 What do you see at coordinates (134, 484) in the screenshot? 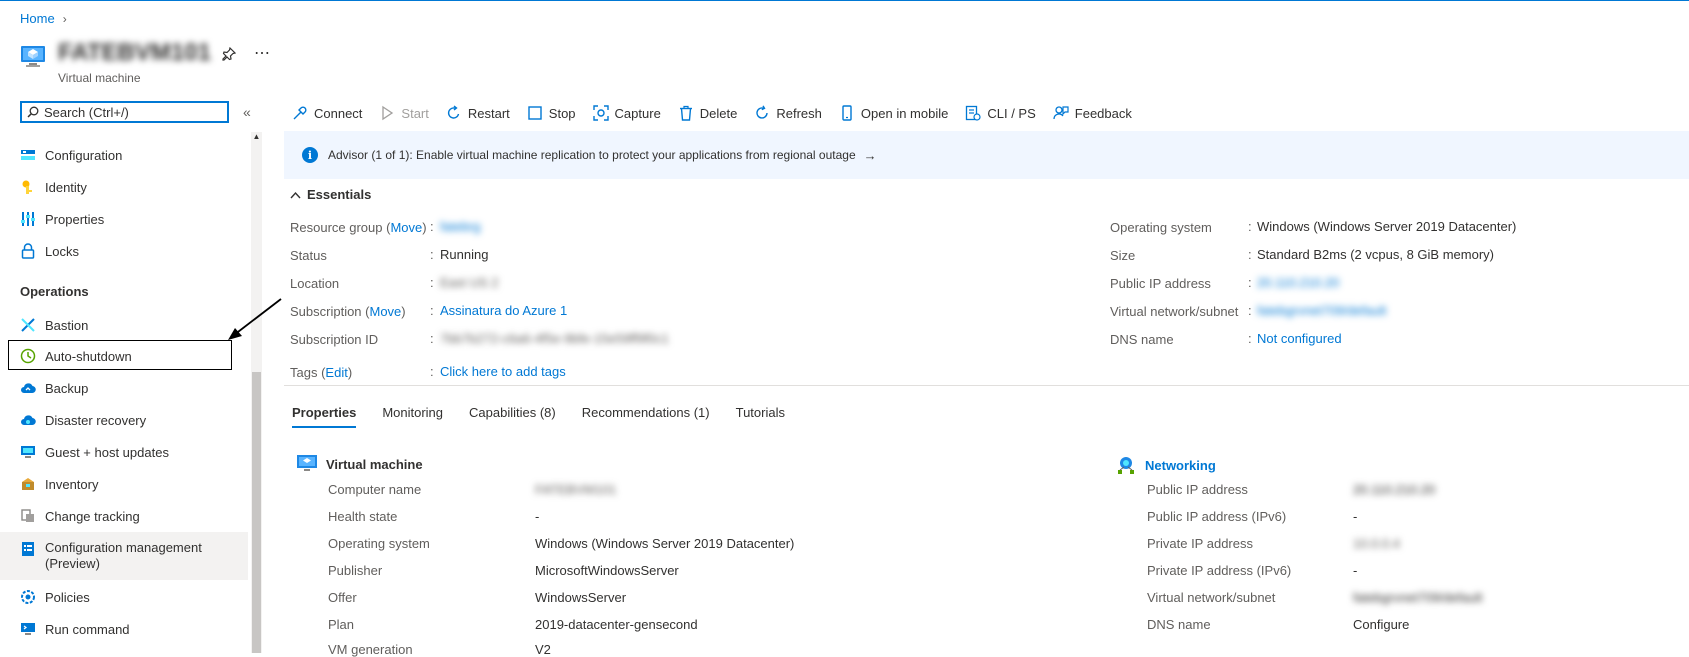
I see `sidebar-item-inventory: Inventory` at bounding box center [134, 484].